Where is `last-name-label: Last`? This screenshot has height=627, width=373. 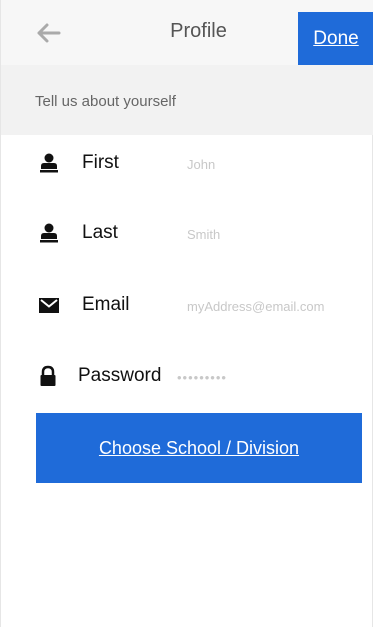
last-name-label: Last is located at coordinates (100, 232).